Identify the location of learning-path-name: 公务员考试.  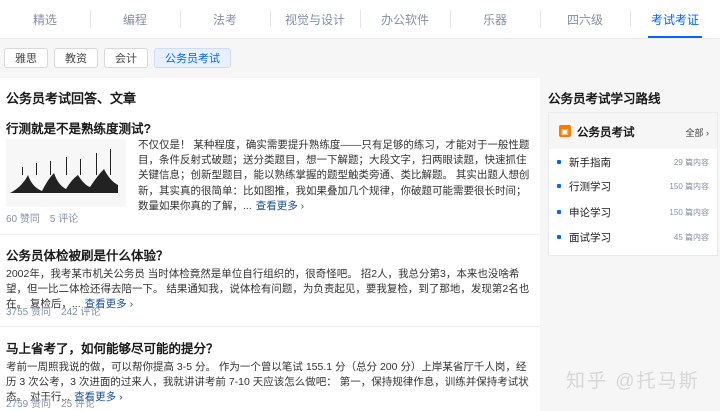
(606, 133).